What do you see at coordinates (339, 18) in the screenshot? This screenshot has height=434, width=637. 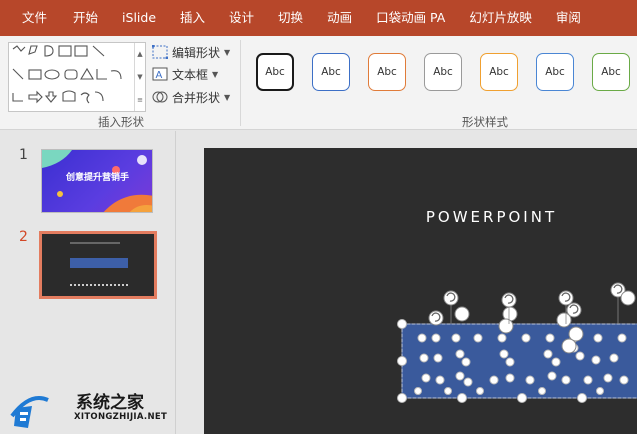 I see `tab-animations: 动画` at bounding box center [339, 18].